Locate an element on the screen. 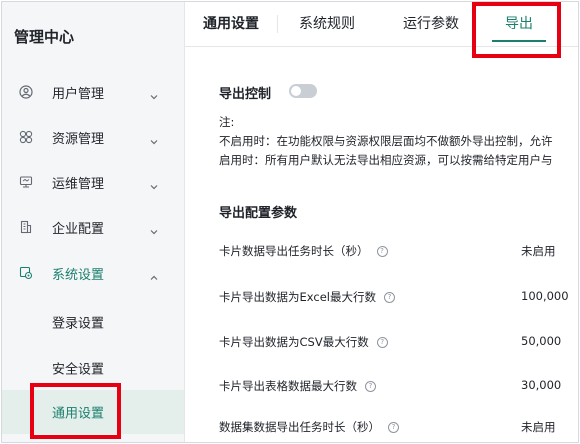 This screenshot has width=580, height=444. param-row: 卡片导出数据为CSV最大行数? 50,000 is located at coordinates (381, 344).